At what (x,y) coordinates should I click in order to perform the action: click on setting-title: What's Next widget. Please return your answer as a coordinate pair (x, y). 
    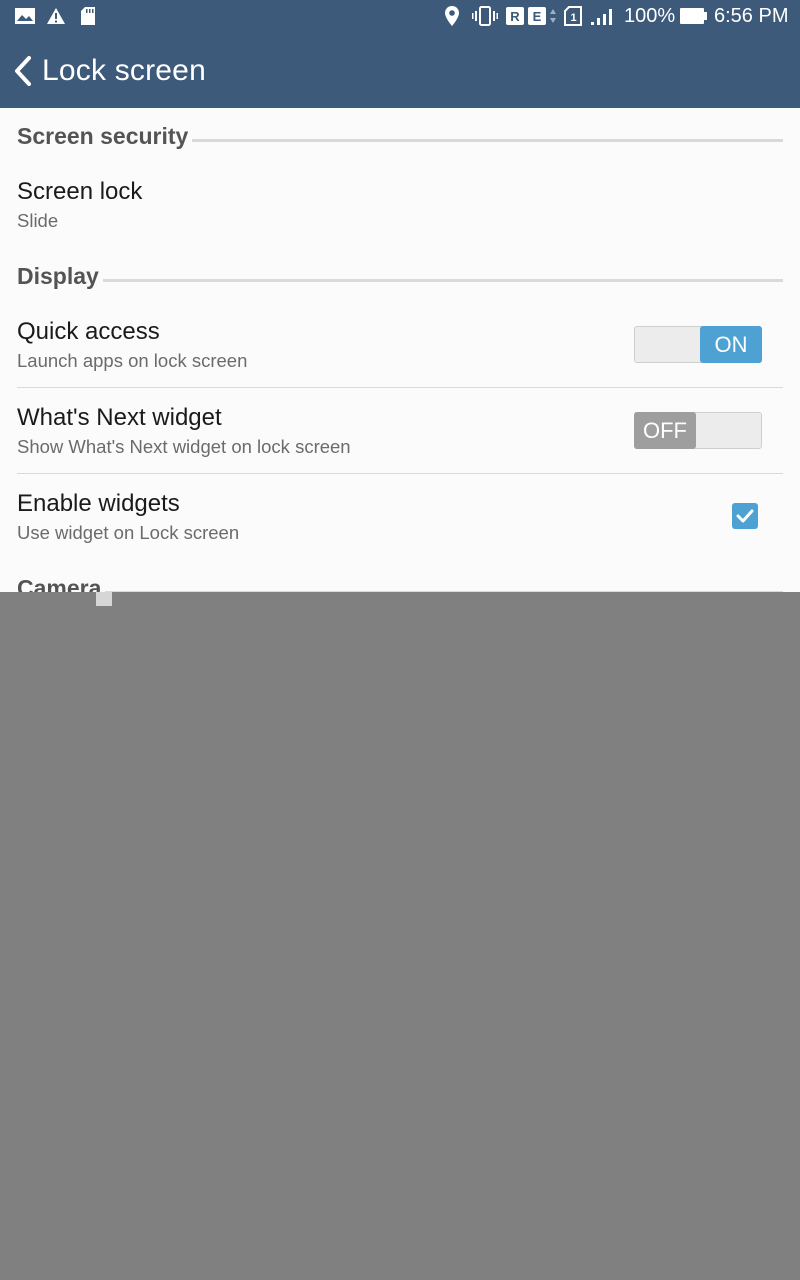
    Looking at the image, I should click on (119, 417).